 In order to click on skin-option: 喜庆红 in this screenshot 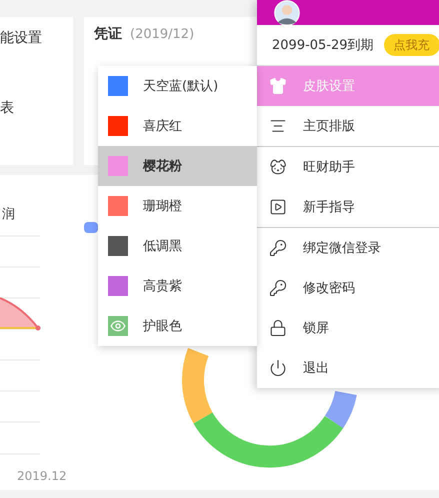, I will do `click(177, 126)`.